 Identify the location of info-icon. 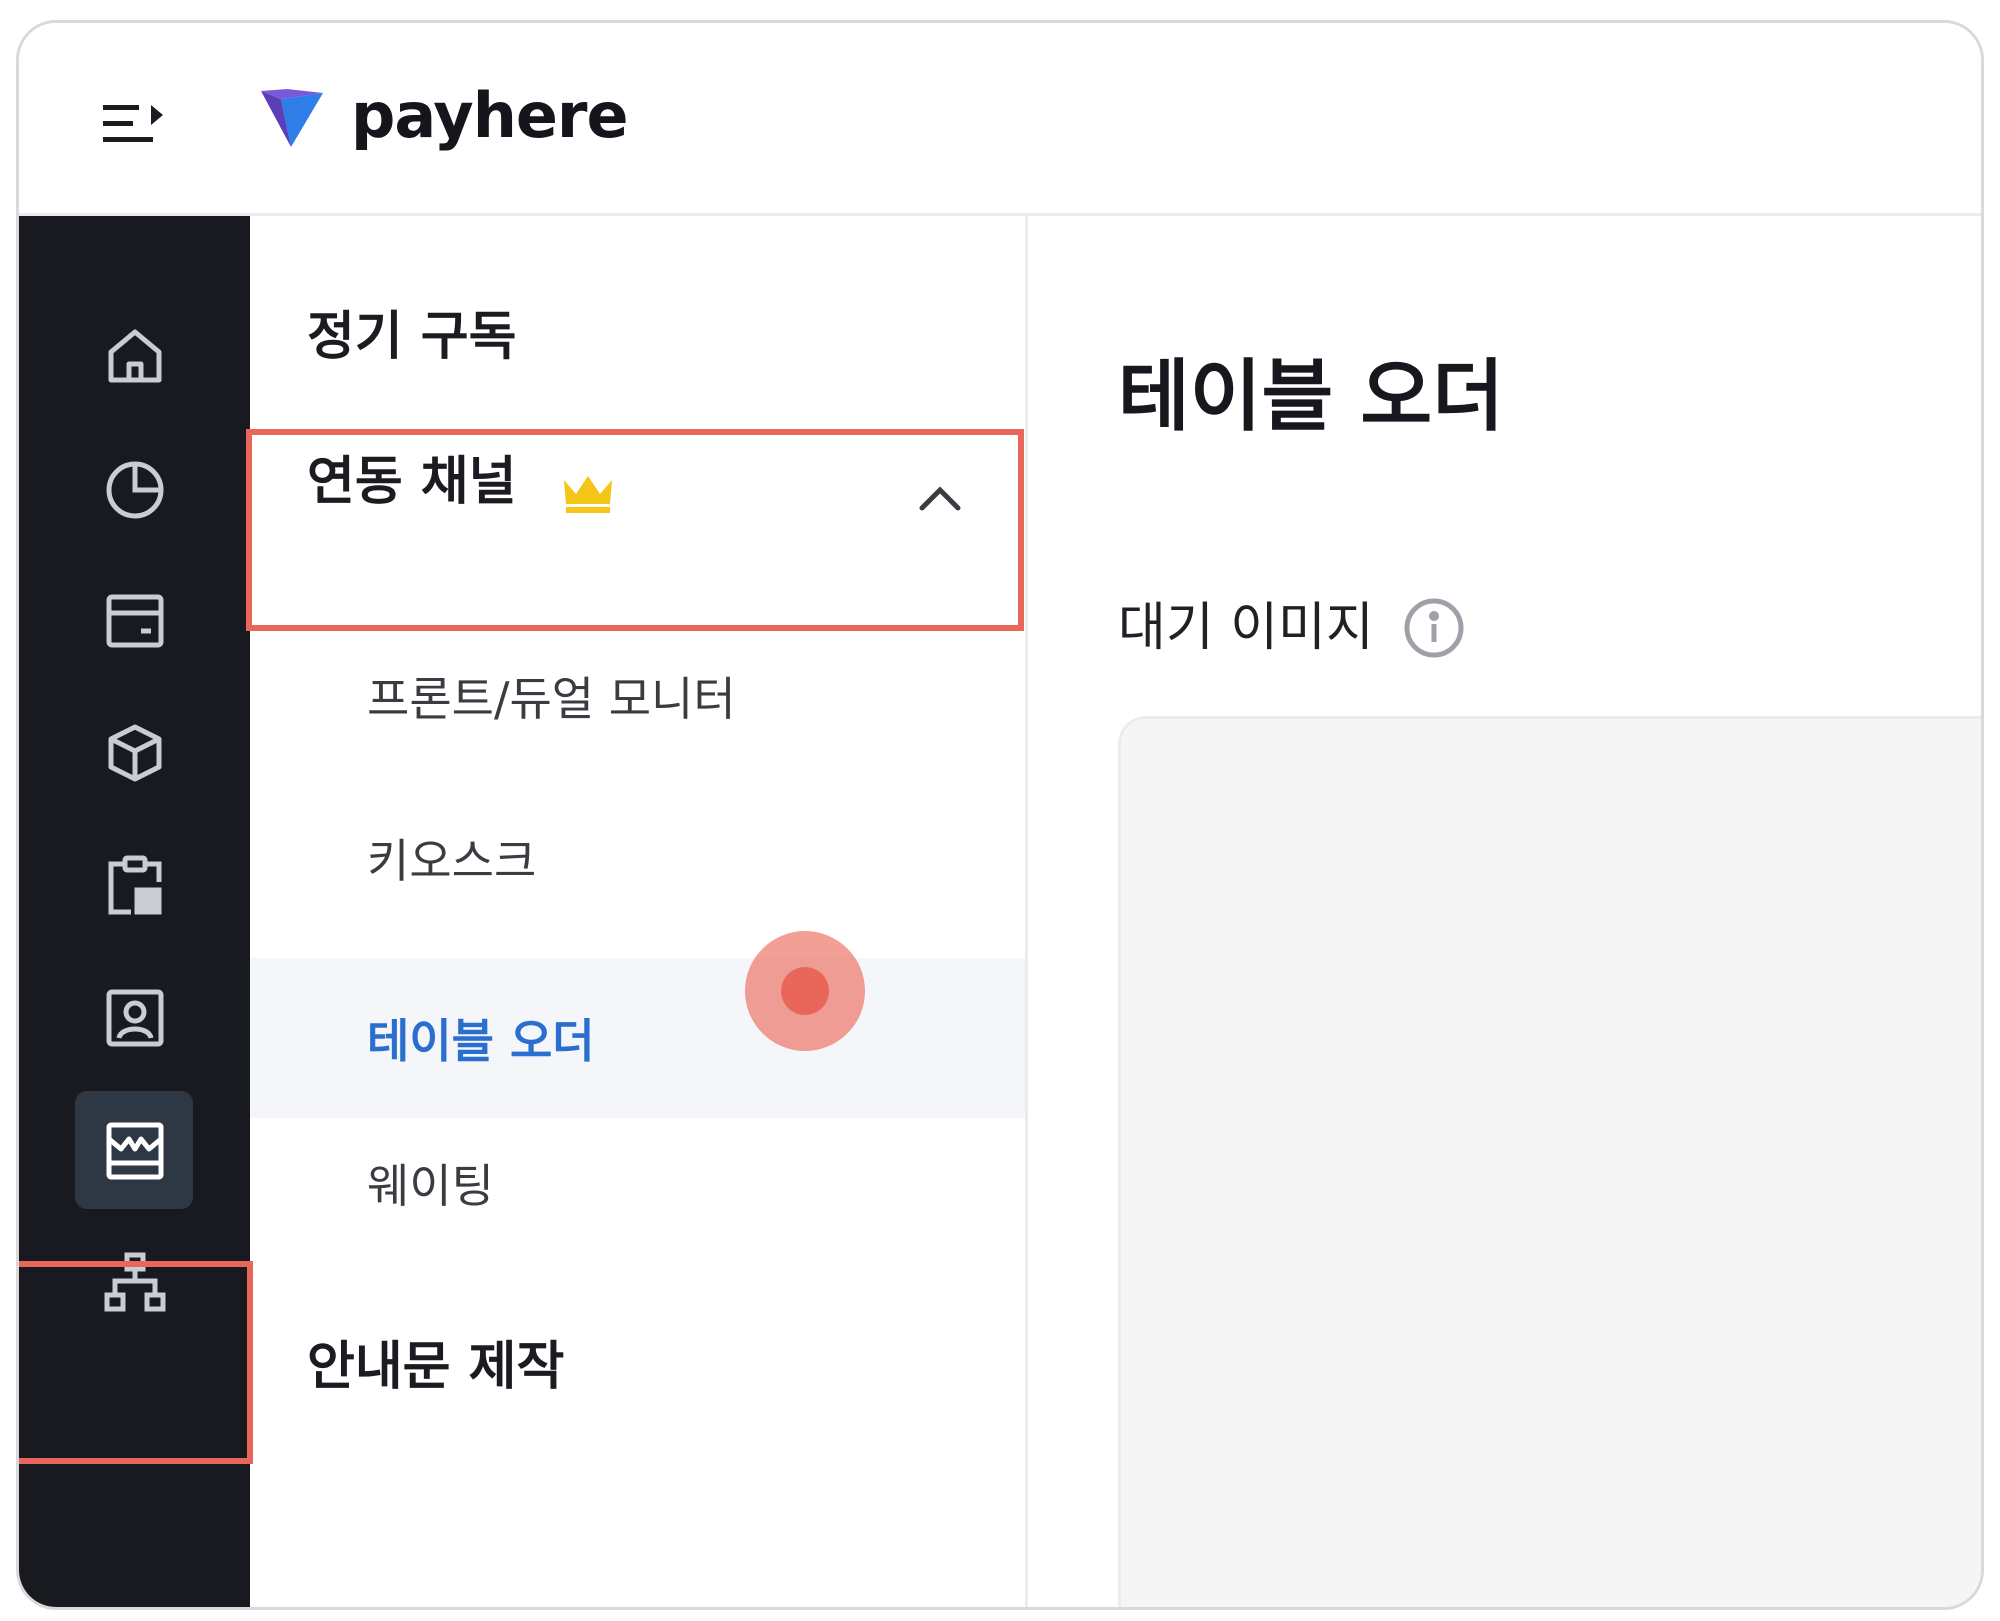
(1434, 628).